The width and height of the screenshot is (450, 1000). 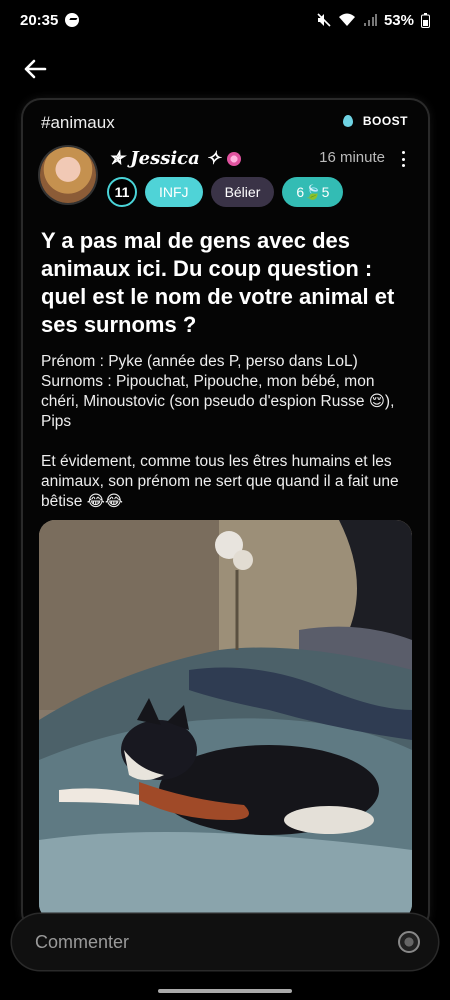 I want to click on comment-input, so click(x=195, y=942).